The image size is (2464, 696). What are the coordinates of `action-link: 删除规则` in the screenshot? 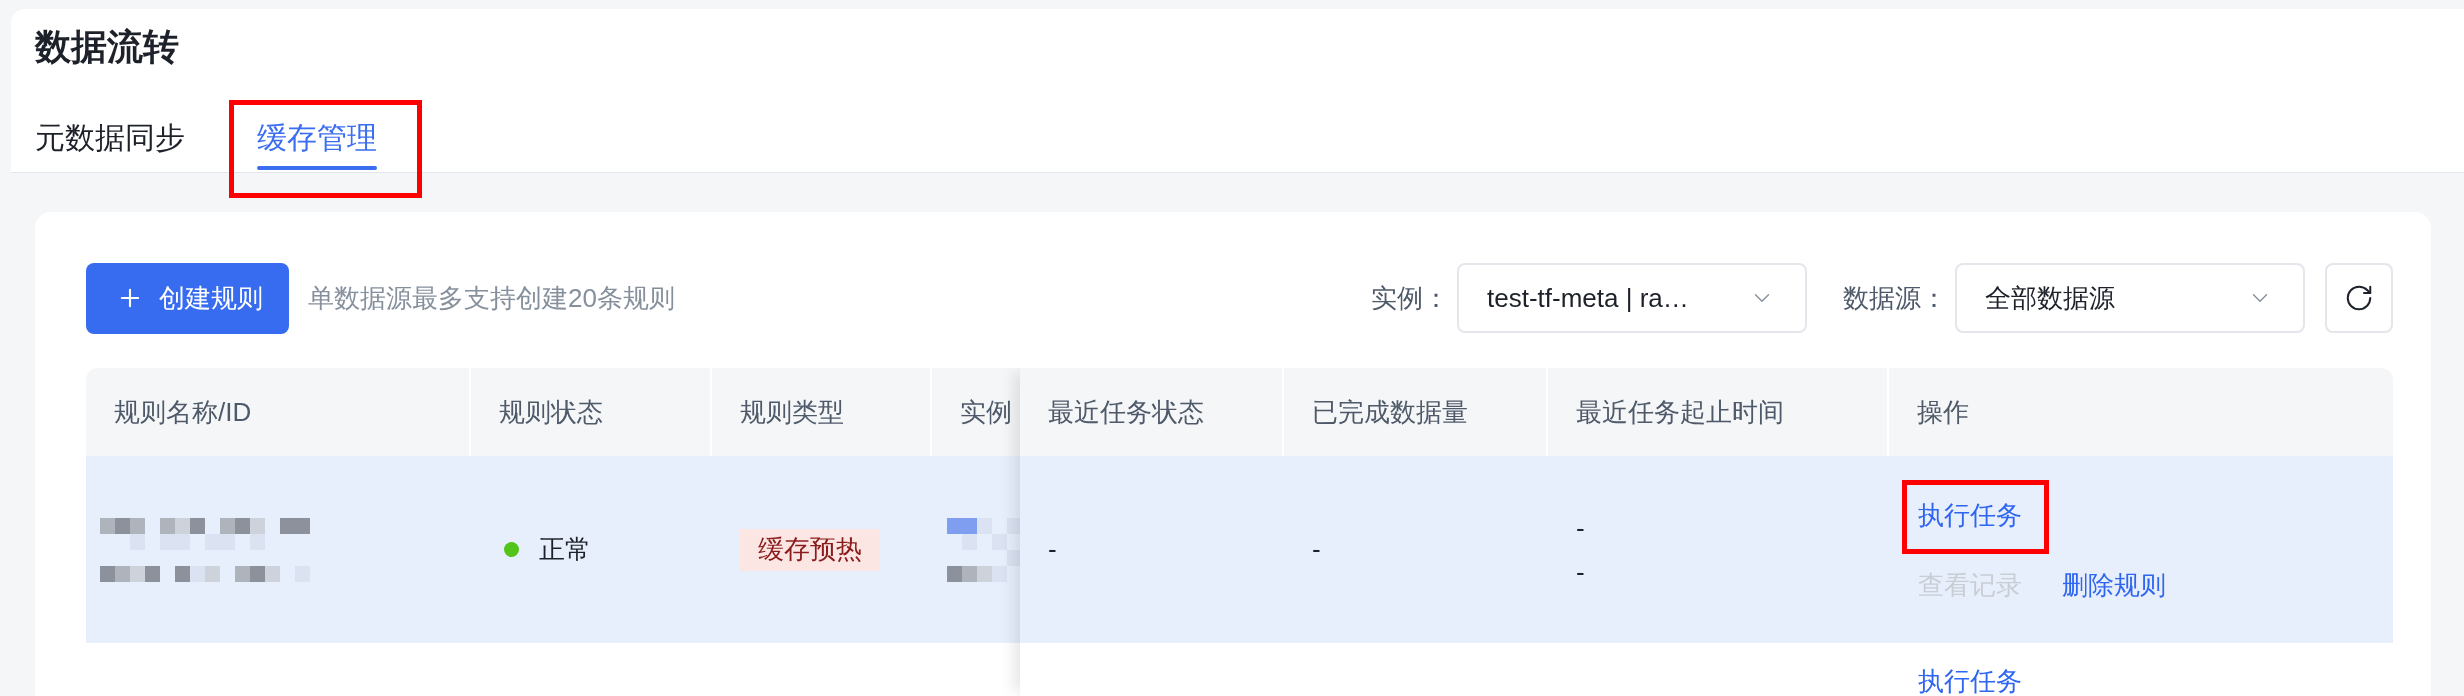 It's located at (2114, 584).